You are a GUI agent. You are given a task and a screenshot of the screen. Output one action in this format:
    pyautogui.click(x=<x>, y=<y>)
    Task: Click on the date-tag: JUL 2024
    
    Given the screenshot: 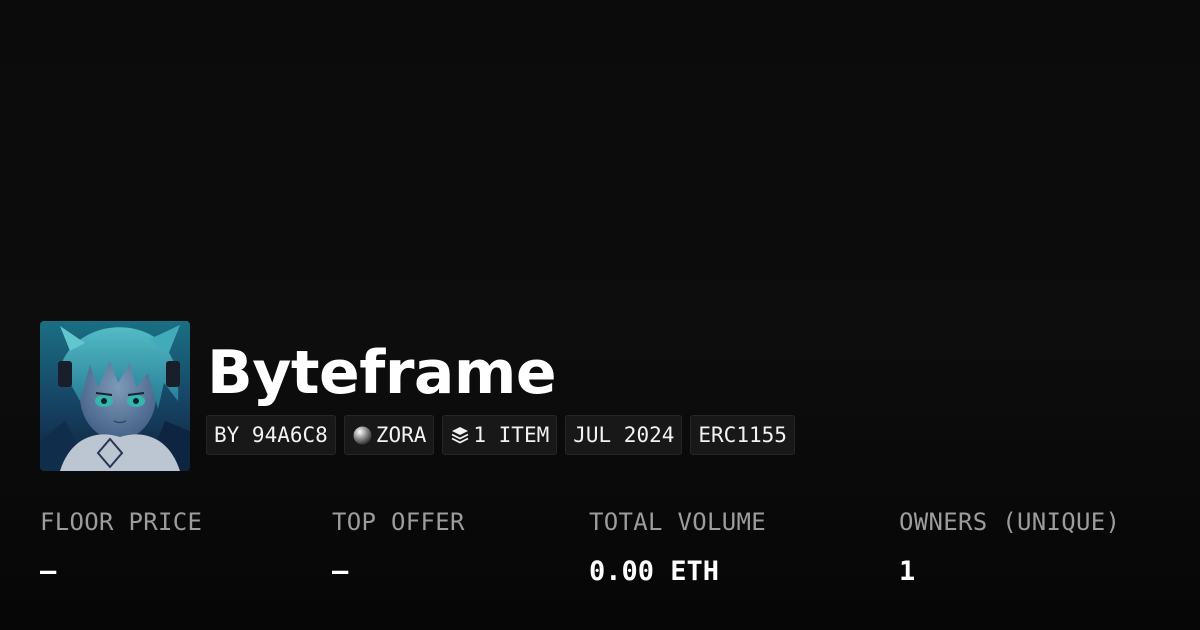 What is the action you would take?
    pyautogui.click(x=624, y=435)
    